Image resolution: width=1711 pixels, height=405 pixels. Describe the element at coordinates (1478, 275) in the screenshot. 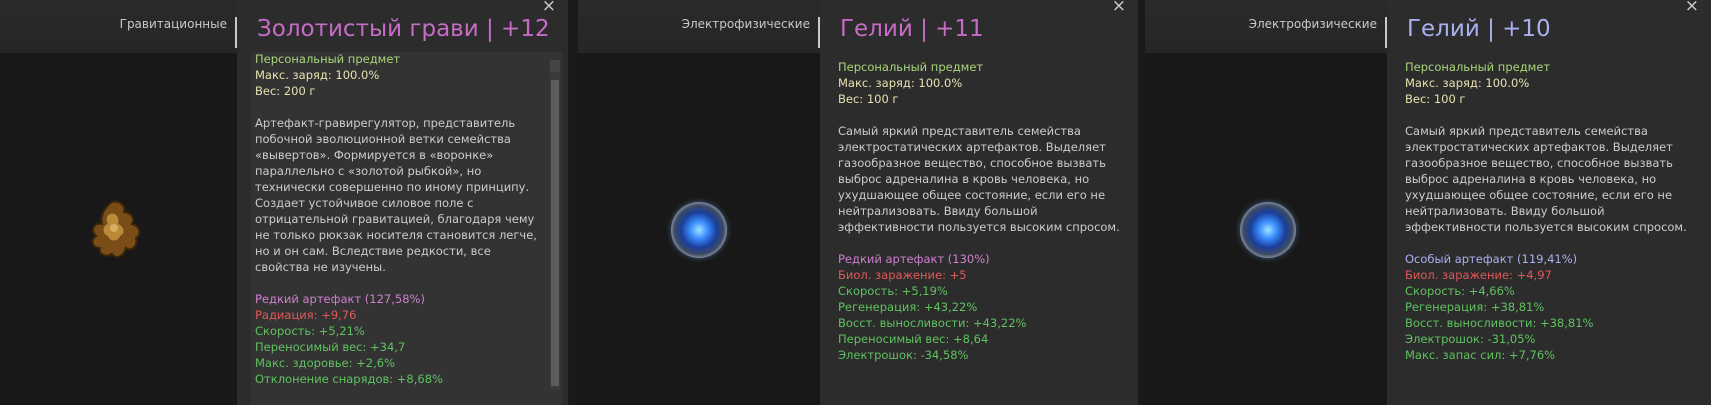

I see `stat-line: Биол. заражение: +4,97` at that location.